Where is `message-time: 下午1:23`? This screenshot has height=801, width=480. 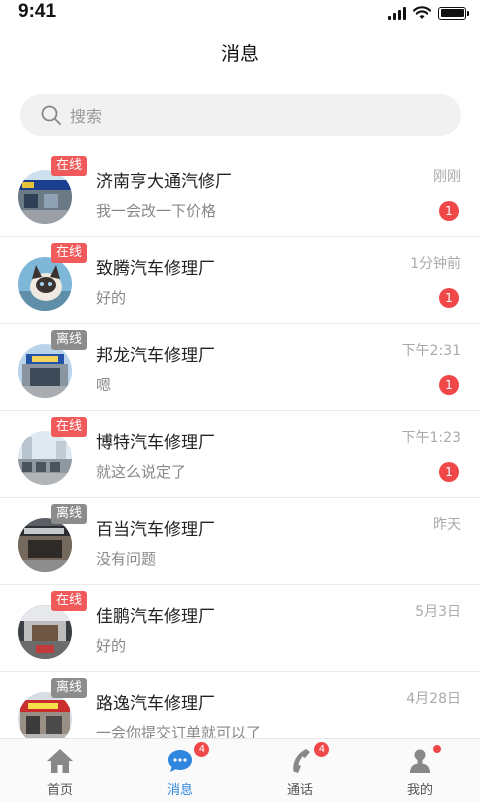
message-time: 下午1:23 is located at coordinates (431, 438).